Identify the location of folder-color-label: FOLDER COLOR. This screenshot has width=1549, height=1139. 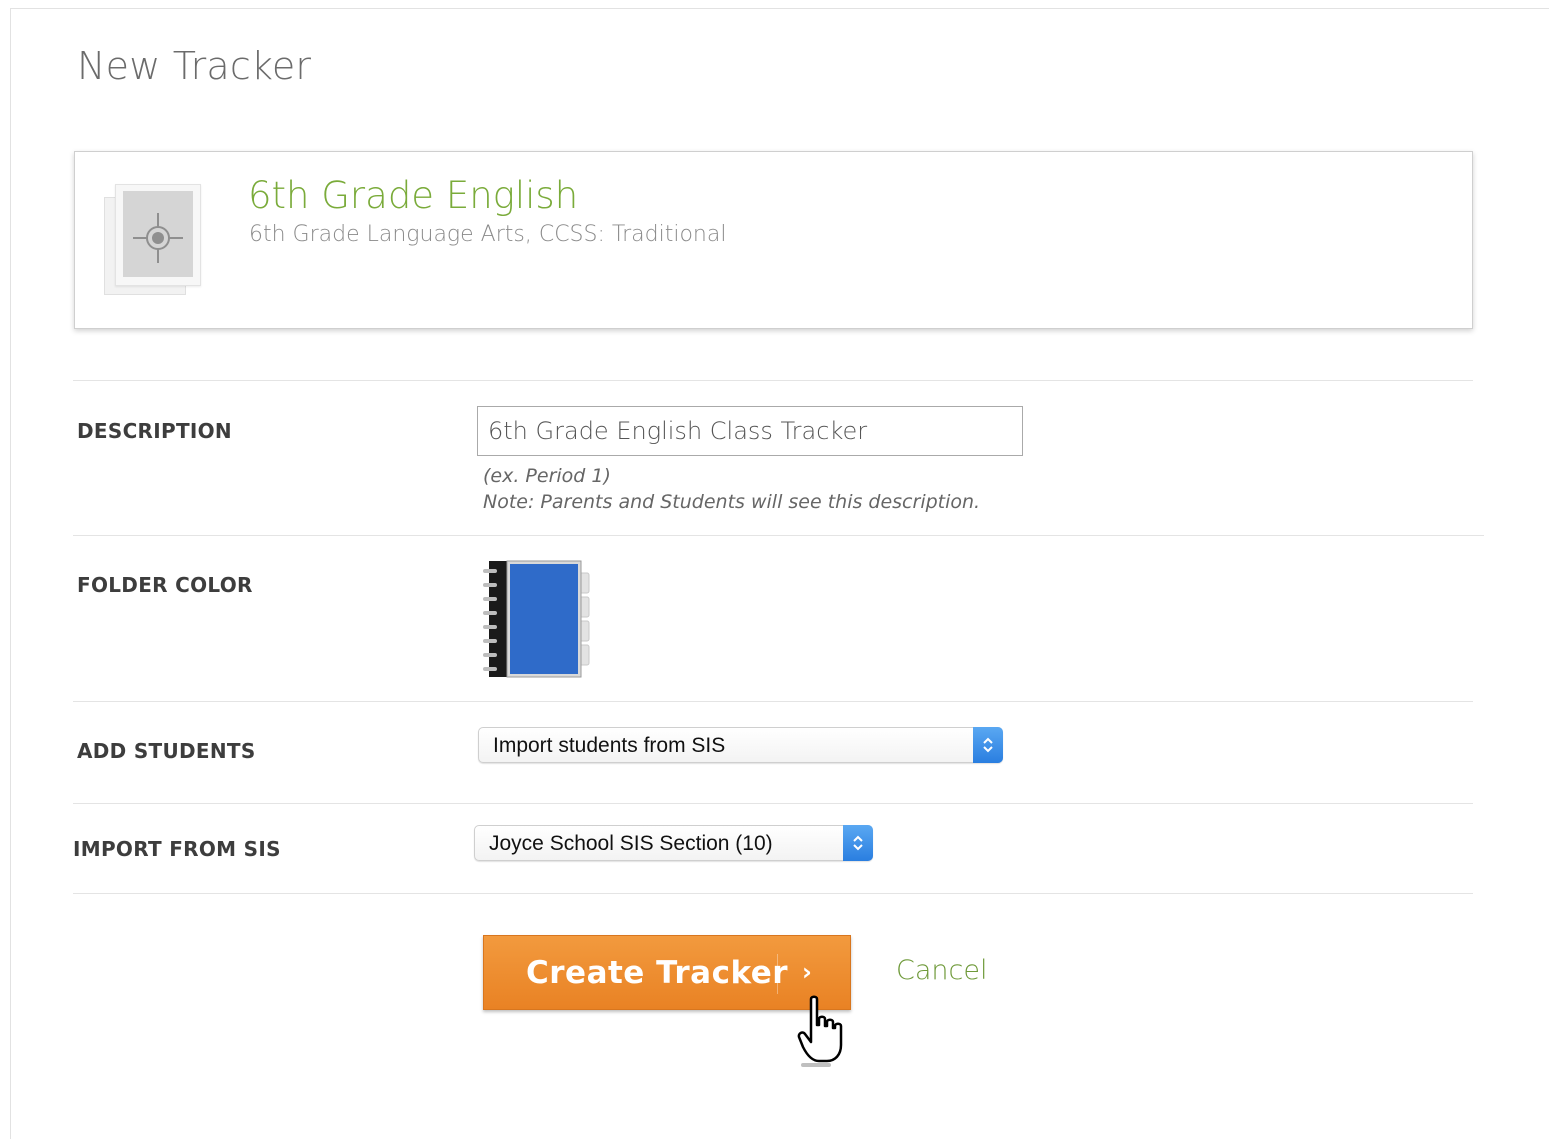
(165, 585).